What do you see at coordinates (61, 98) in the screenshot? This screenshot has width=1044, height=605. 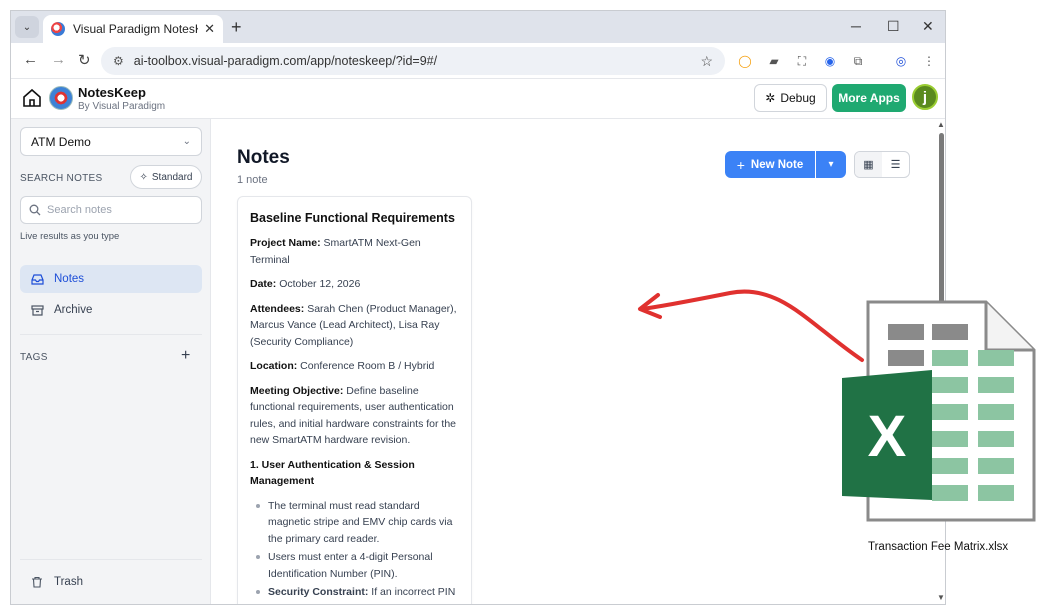 I see `noteskeep-logo-icon` at bounding box center [61, 98].